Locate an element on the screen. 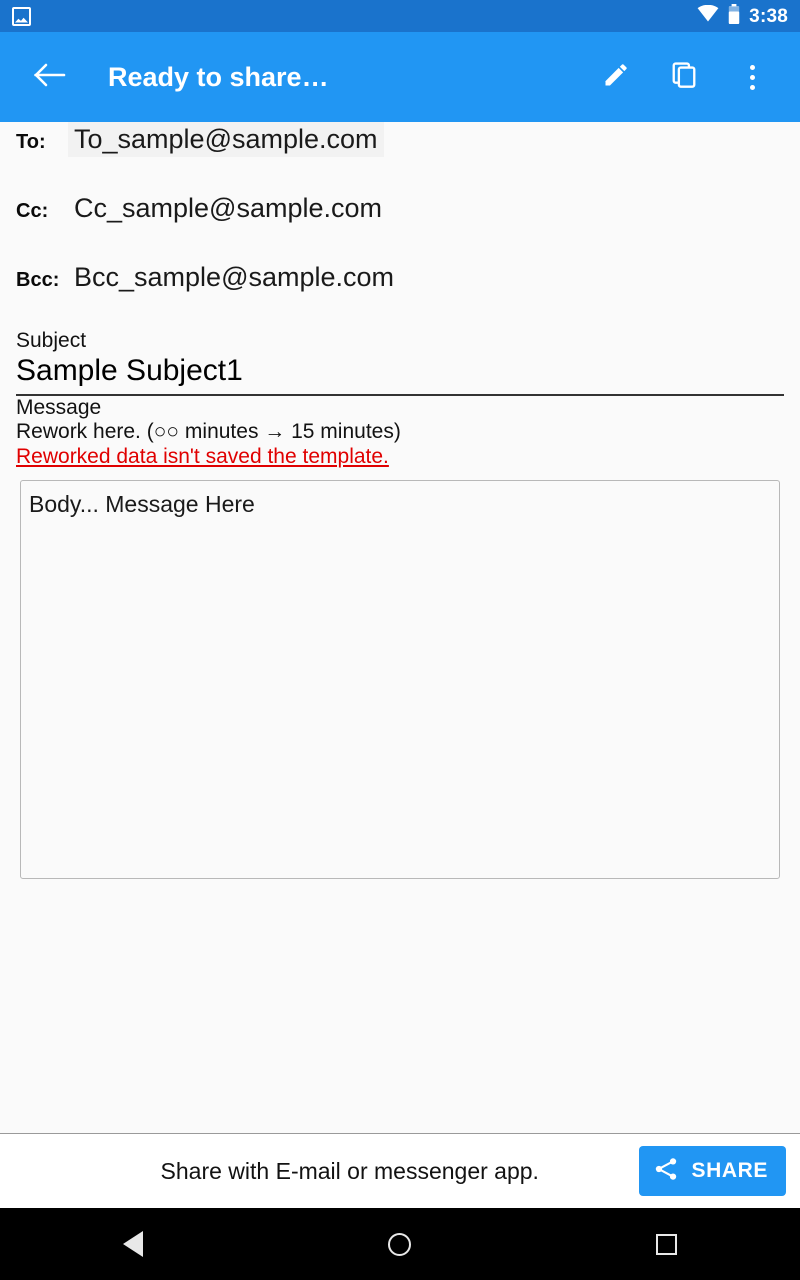  copy-icon is located at coordinates (684, 77).